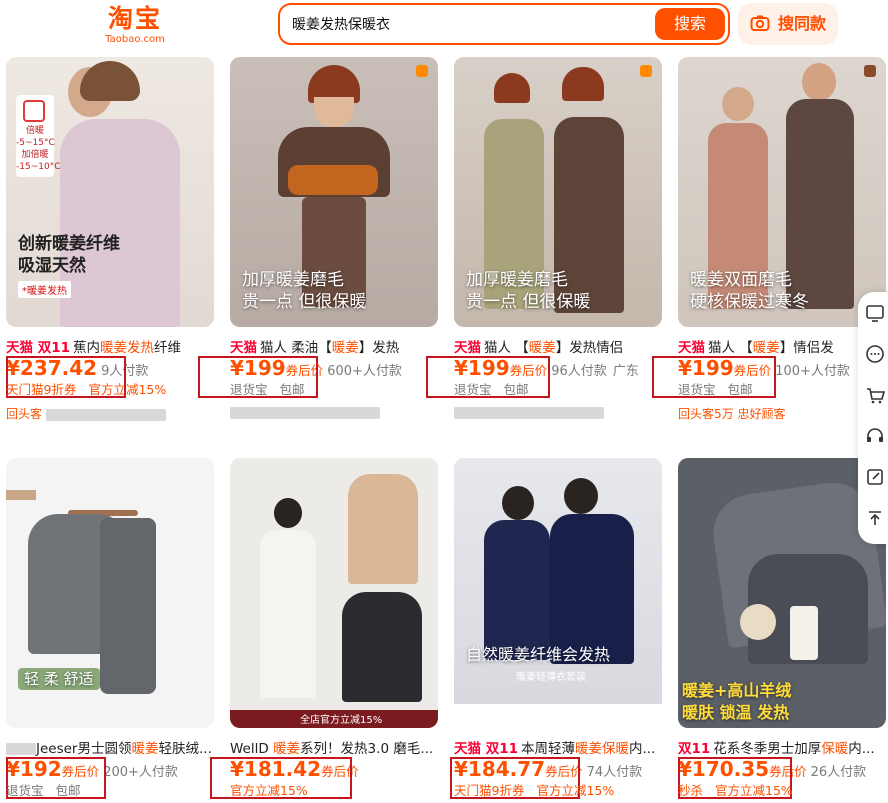  What do you see at coordinates (782, 192) in the screenshot?
I see `product-image: 暖姜双面磨毛 硬核保暖过寒冬` at bounding box center [782, 192].